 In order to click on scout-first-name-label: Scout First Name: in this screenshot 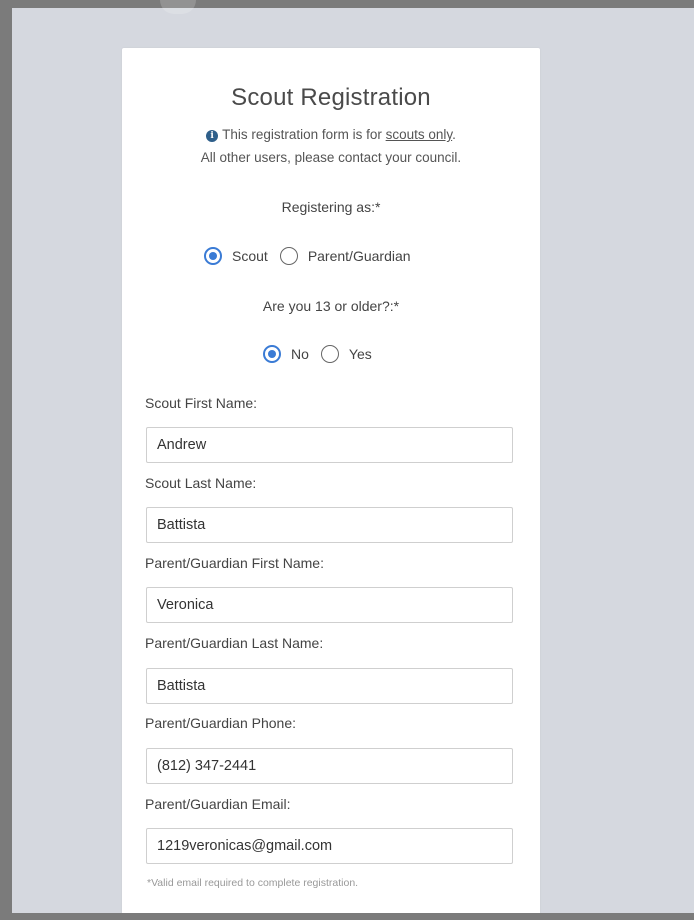, I will do `click(201, 403)`.